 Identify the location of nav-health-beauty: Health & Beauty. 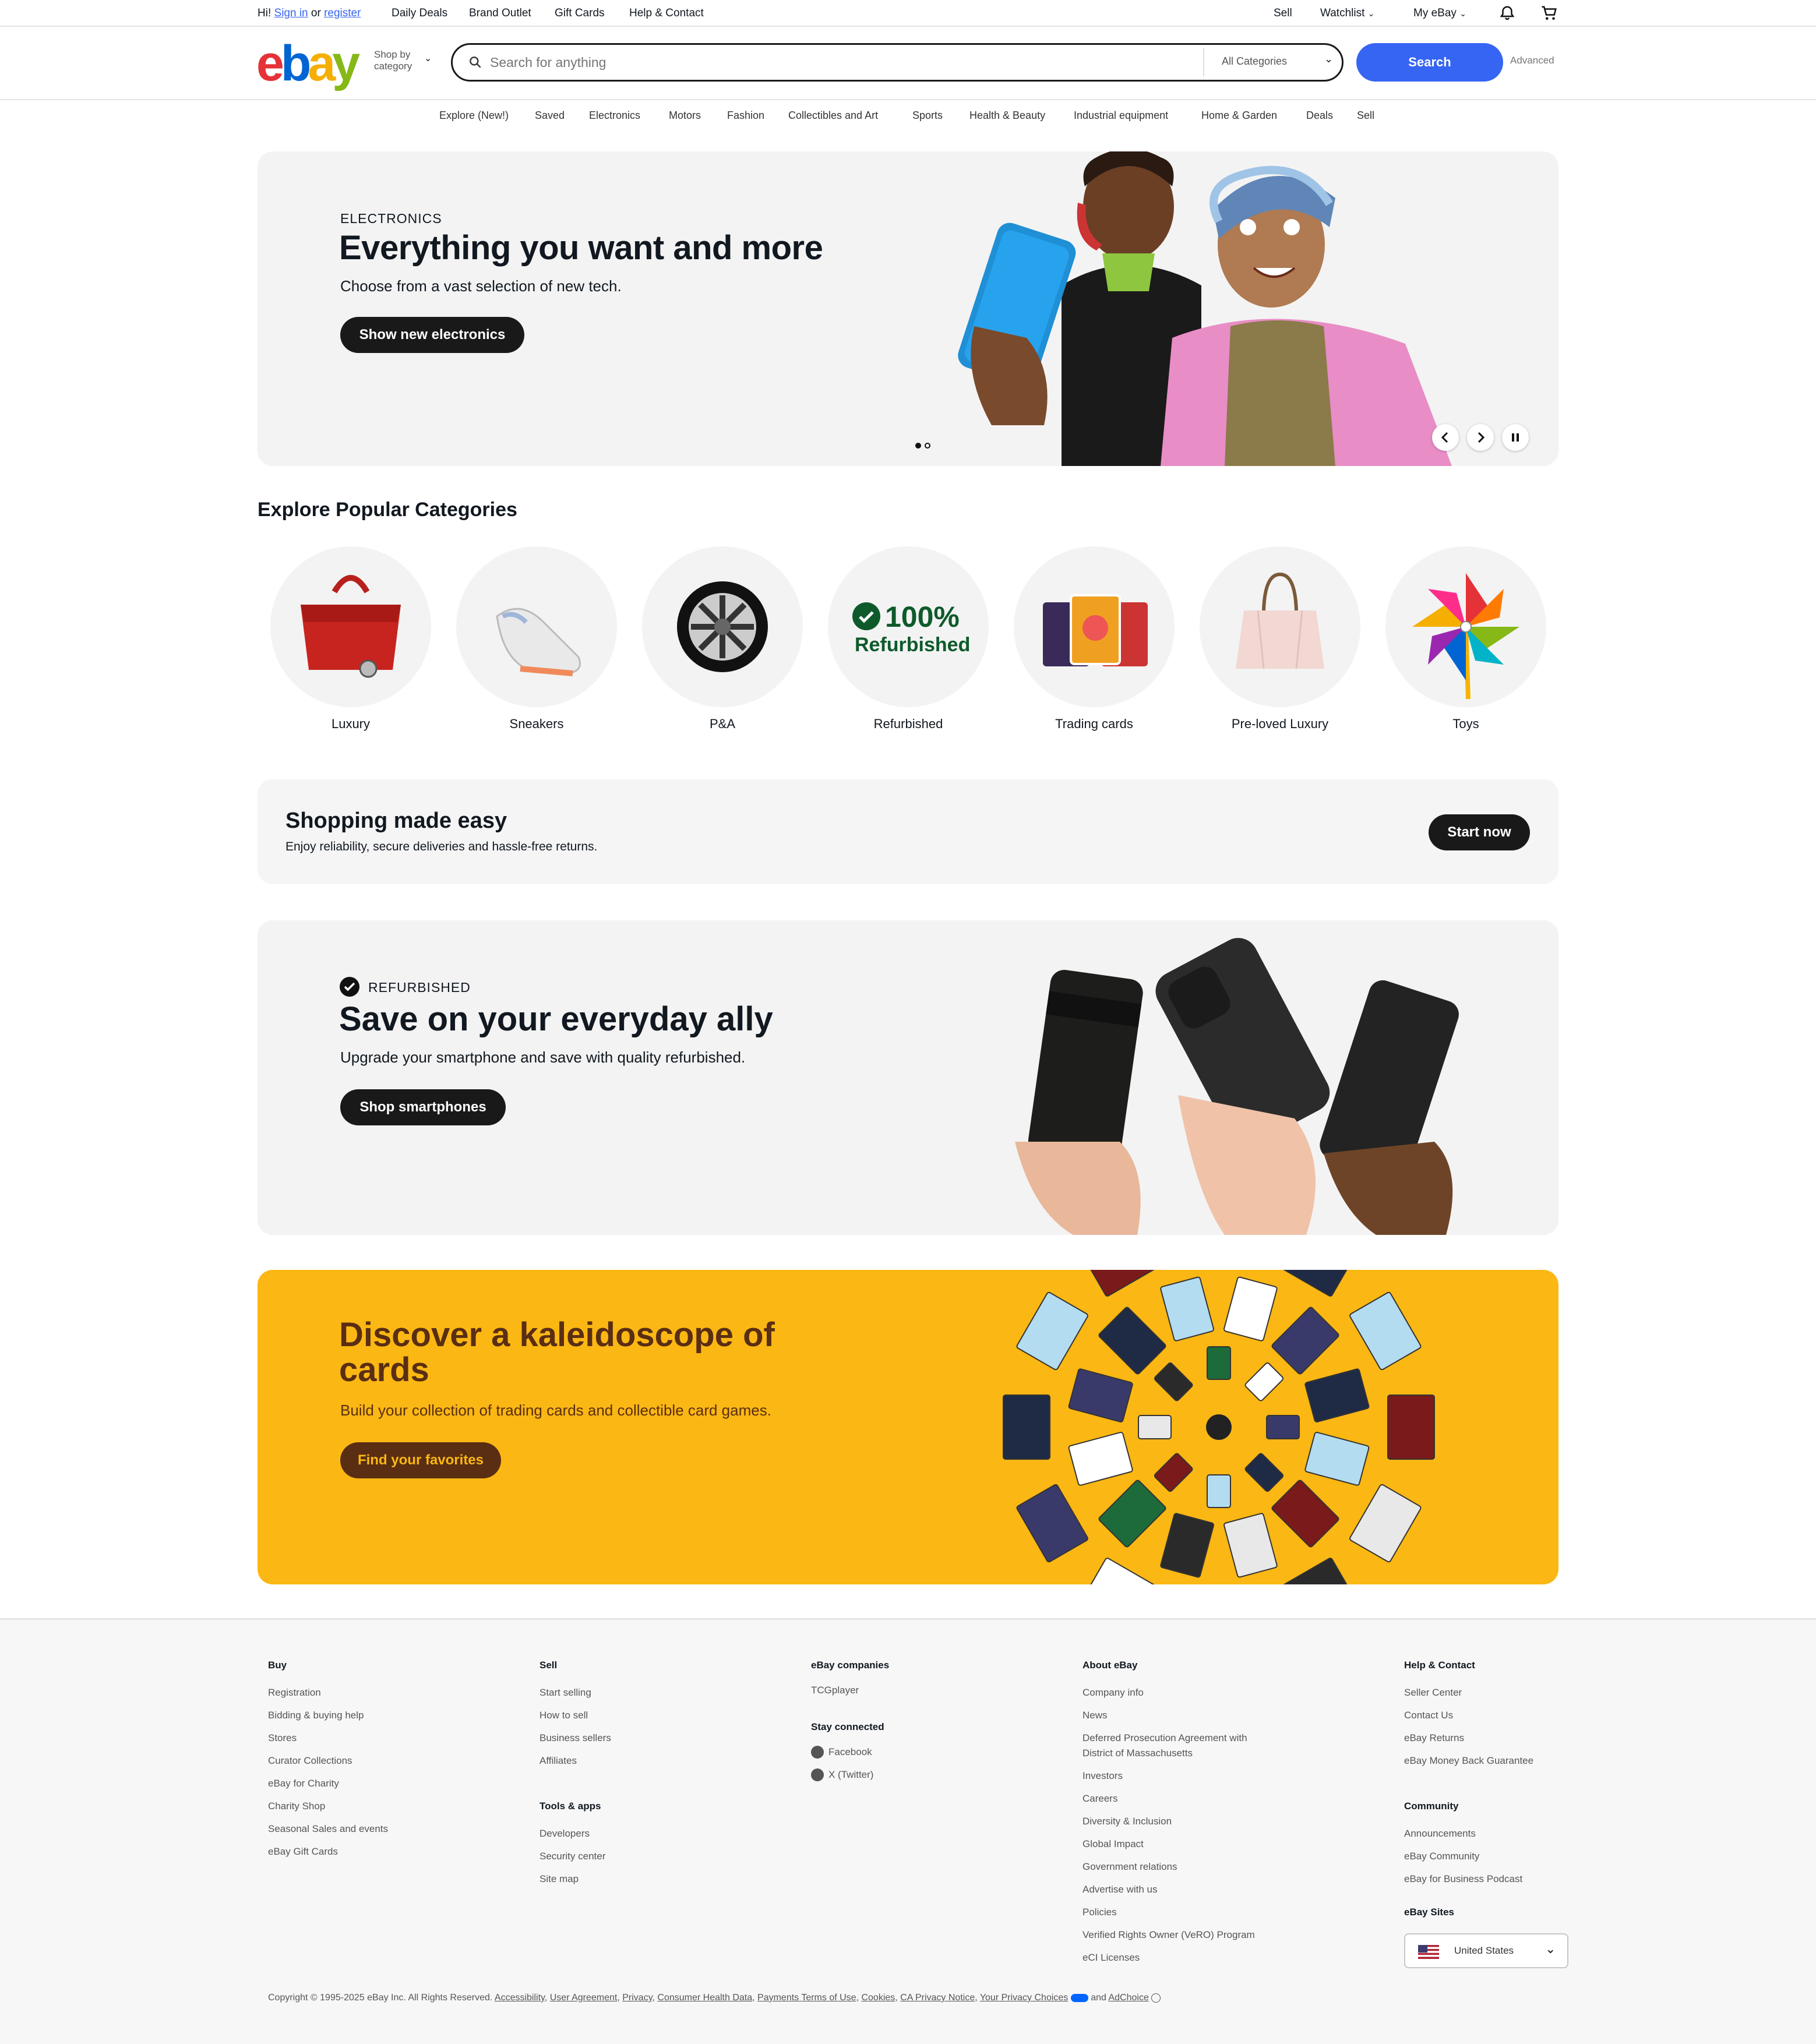
(1007, 116).